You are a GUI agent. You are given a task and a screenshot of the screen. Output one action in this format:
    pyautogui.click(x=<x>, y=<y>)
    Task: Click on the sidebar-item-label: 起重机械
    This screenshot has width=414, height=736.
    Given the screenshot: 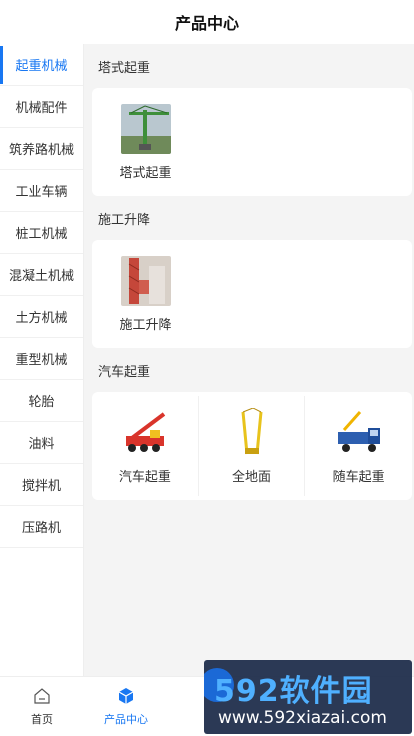 What is the action you would take?
    pyautogui.click(x=41, y=66)
    